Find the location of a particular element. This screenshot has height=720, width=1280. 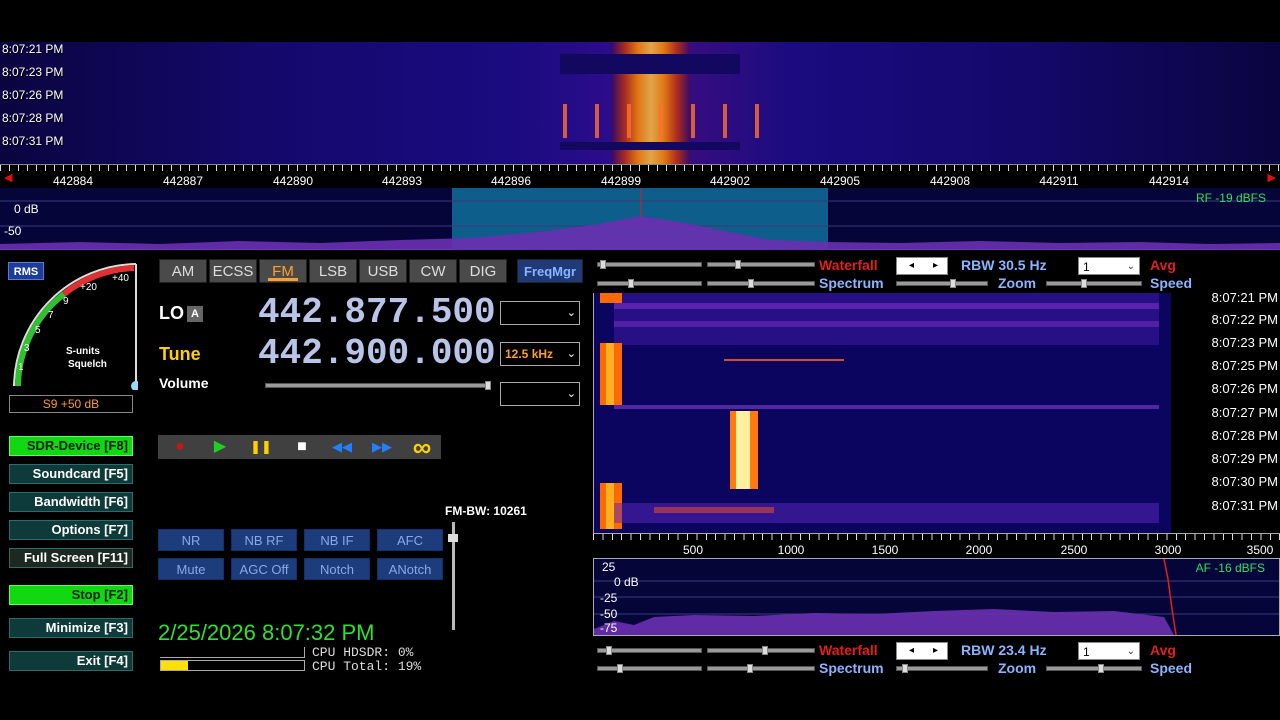

fast-forward-icon: ▶▶ is located at coordinates (382, 447).